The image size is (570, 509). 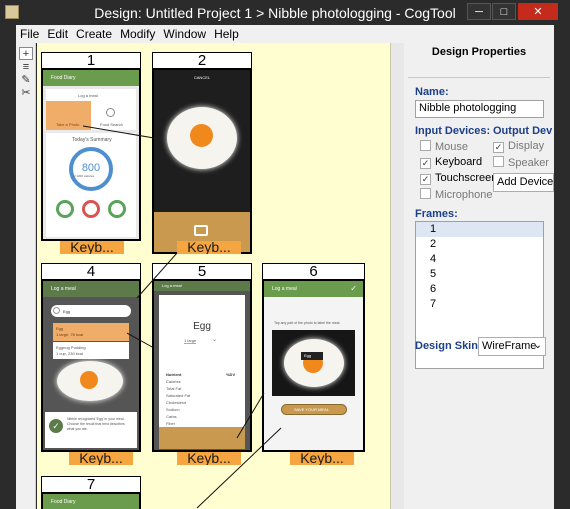 I want to click on minimize-button: ─, so click(x=479, y=11).